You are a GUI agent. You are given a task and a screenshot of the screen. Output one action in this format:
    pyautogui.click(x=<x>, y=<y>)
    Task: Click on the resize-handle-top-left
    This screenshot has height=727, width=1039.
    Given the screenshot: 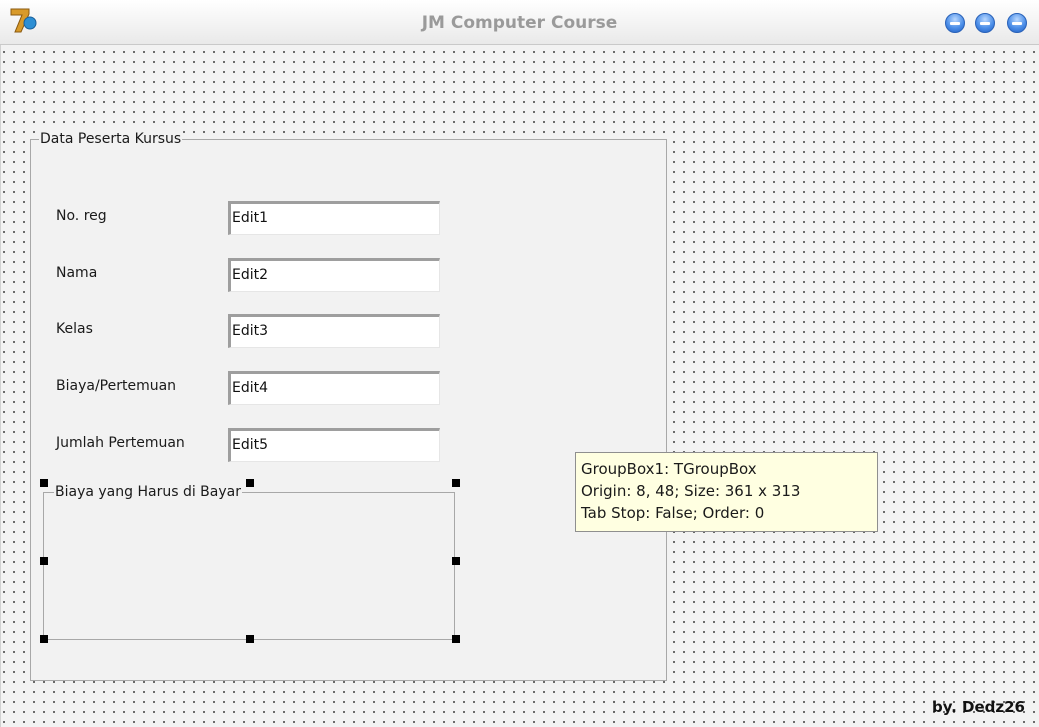 What is the action you would take?
    pyautogui.click(x=44, y=483)
    